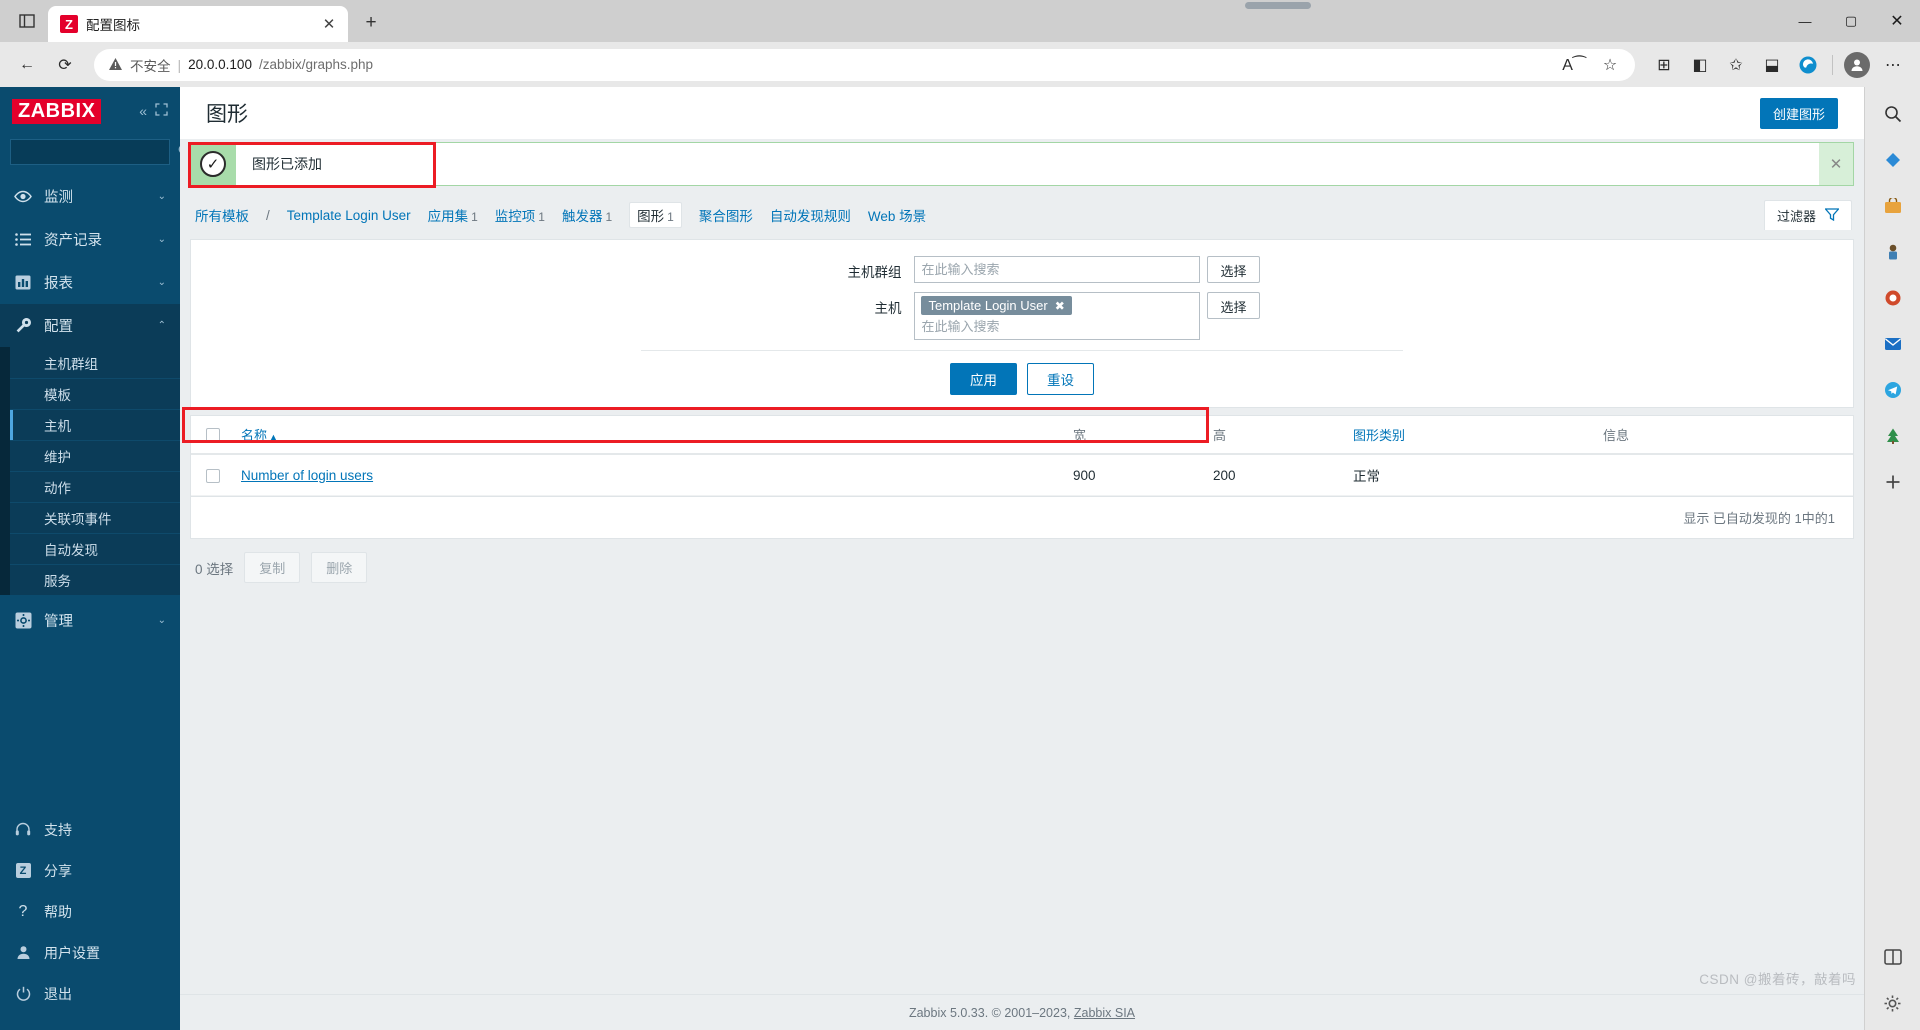  I want to click on outlook-icon, so click(1893, 344).